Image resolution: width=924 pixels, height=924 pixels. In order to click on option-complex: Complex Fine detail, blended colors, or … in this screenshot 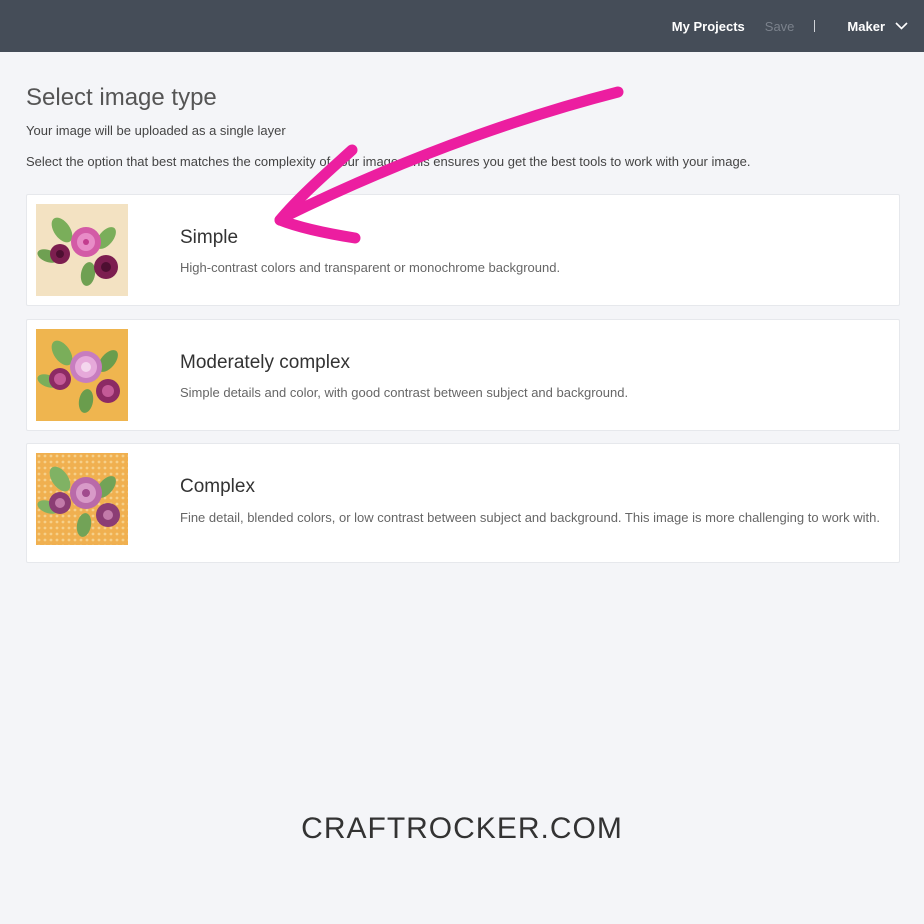, I will do `click(463, 503)`.